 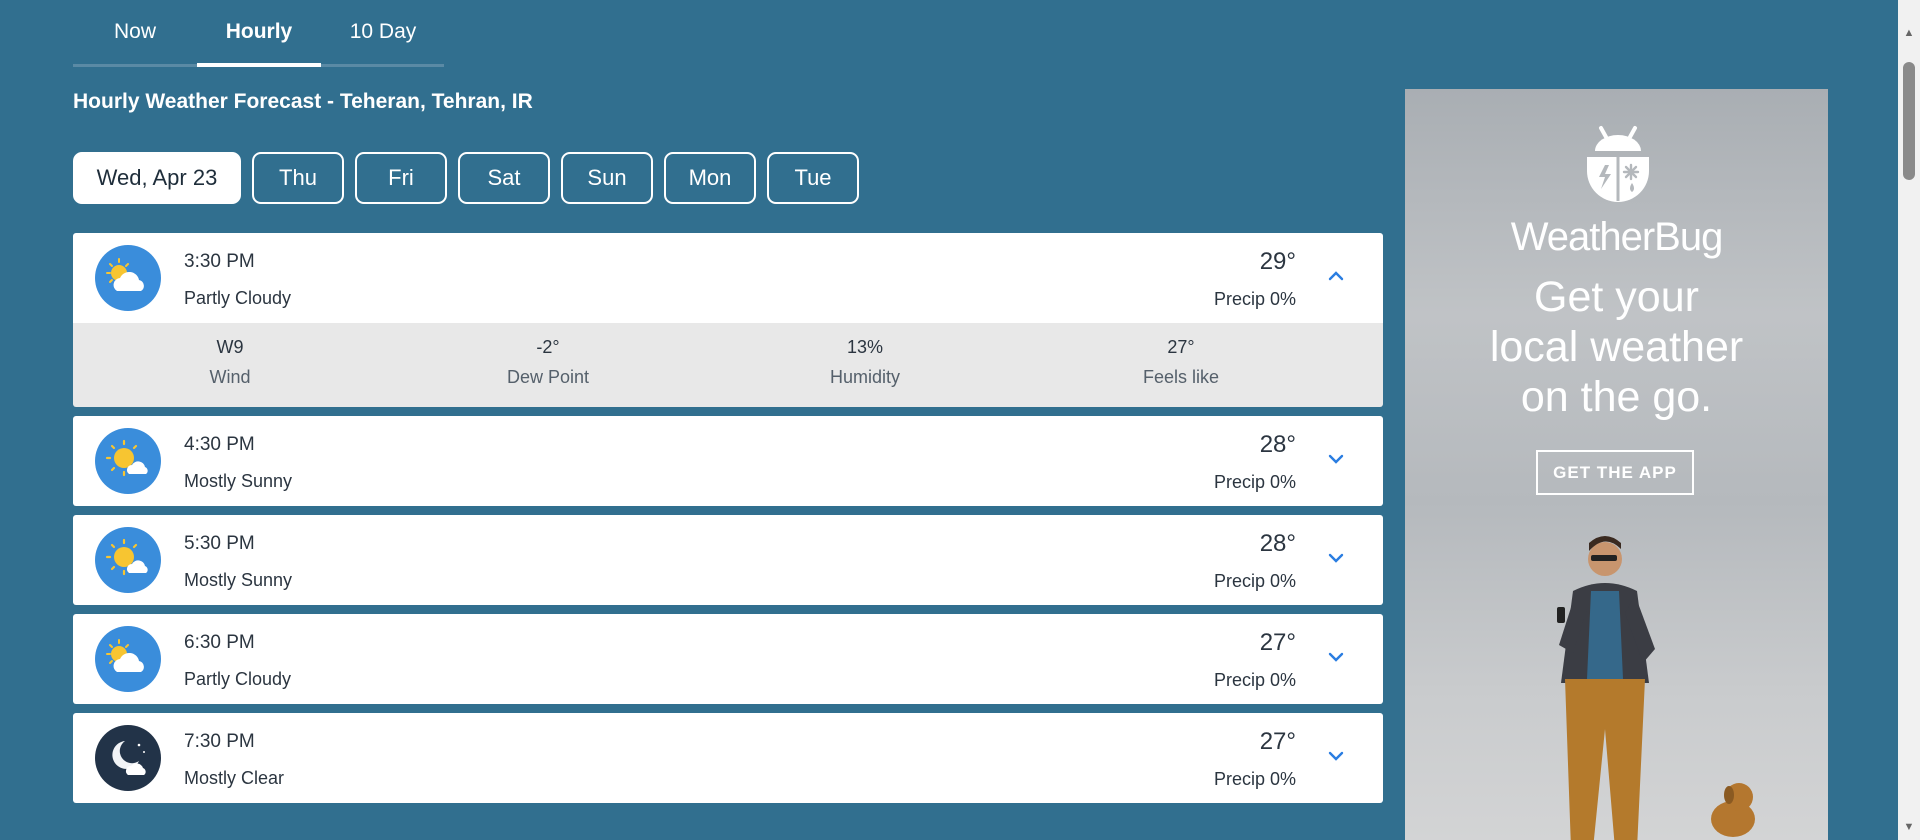 I want to click on ad-headline-line: Get your, so click(x=1616, y=297).